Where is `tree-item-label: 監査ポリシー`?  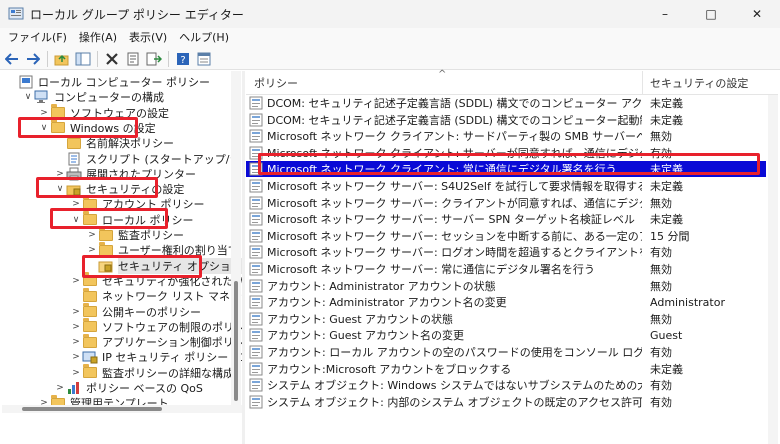 tree-item-label: 監査ポリシー is located at coordinates (151, 235).